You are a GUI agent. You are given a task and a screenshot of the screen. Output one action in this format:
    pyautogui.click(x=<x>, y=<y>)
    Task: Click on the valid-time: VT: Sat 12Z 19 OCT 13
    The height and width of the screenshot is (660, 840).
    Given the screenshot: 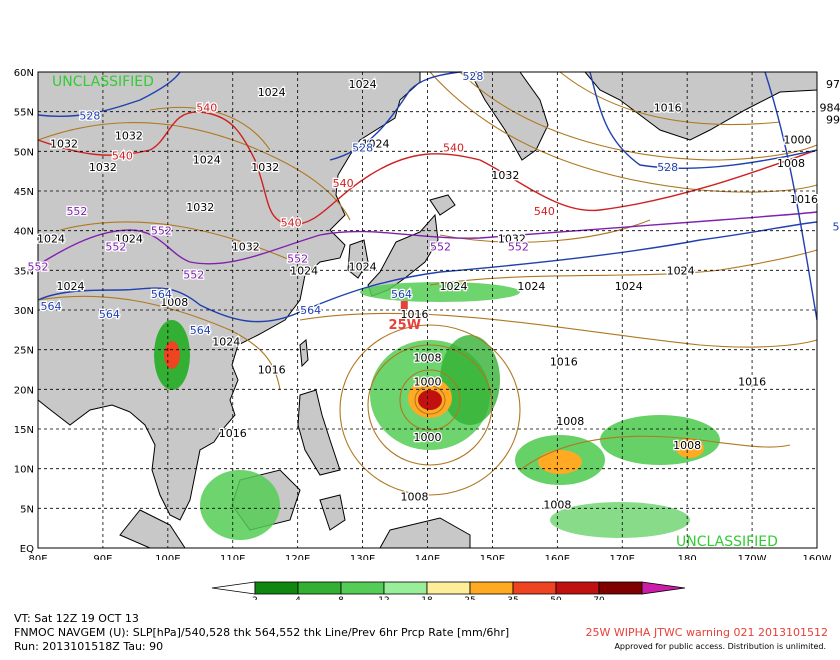 What is the action you would take?
    pyautogui.click(x=76, y=618)
    